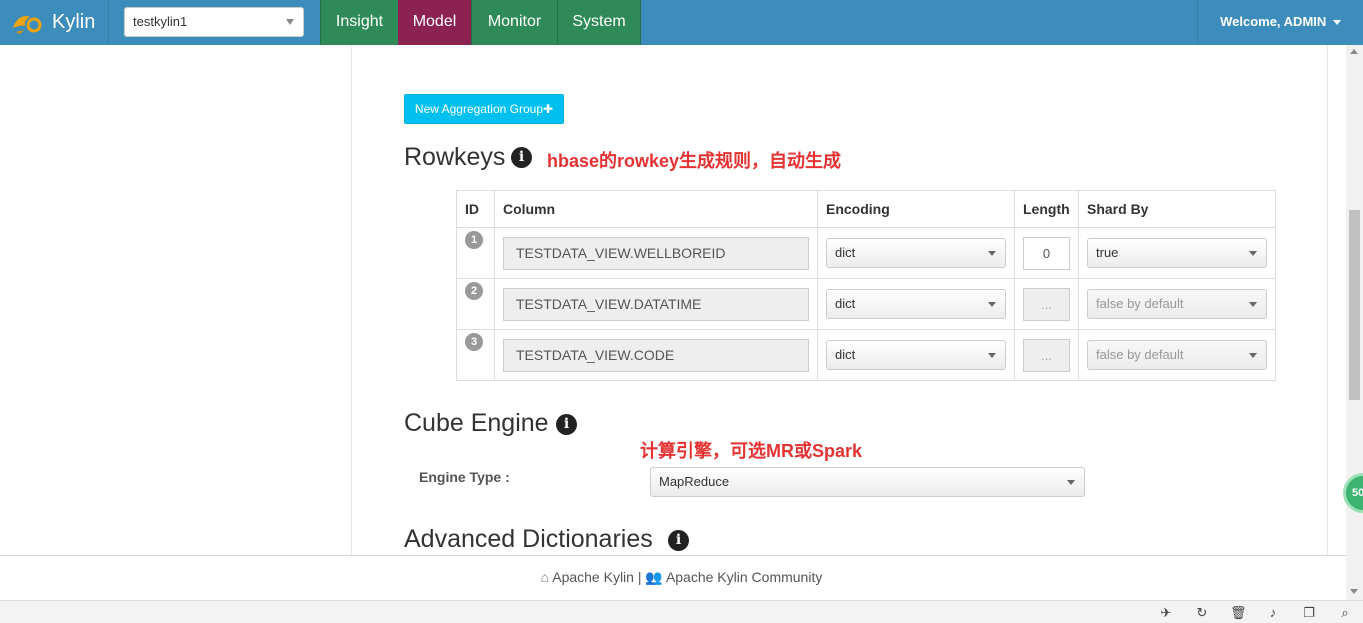 This screenshot has width=1363, height=623. What do you see at coordinates (1177, 209) in the screenshot?
I see `header-shard-by: Shard By` at bounding box center [1177, 209].